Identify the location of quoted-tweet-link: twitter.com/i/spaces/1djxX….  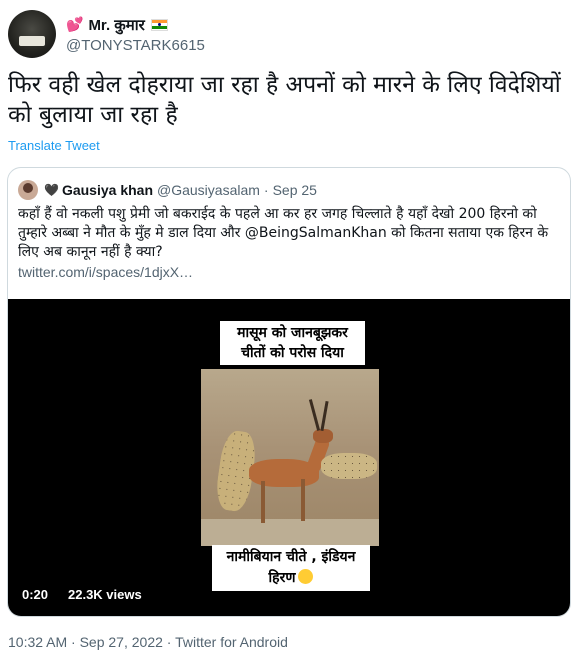
(105, 272).